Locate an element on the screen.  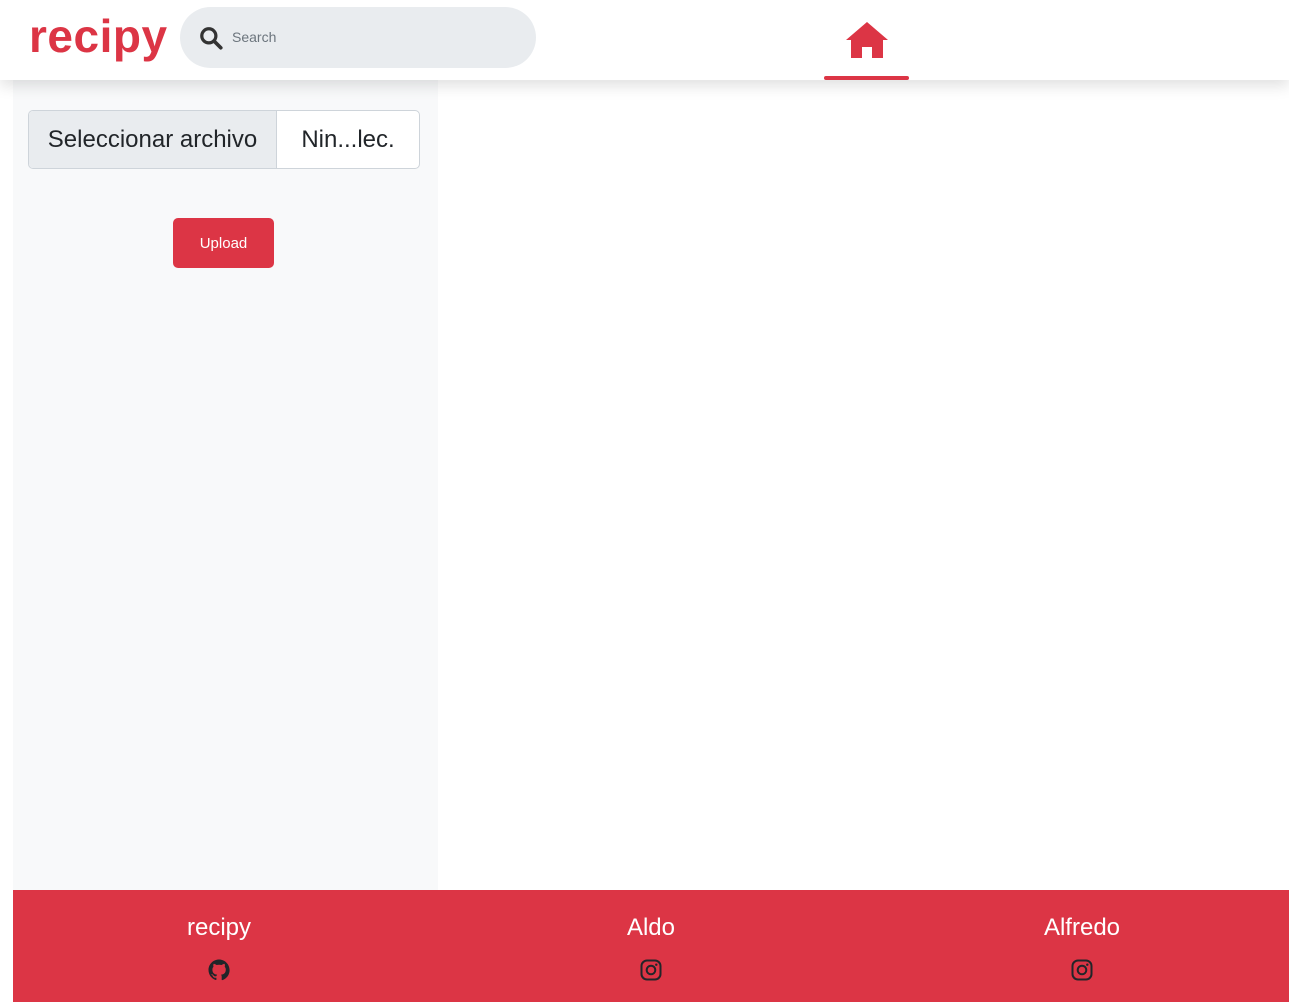
footer-column-alfredo: Alfredo is located at coordinates (1082, 947).